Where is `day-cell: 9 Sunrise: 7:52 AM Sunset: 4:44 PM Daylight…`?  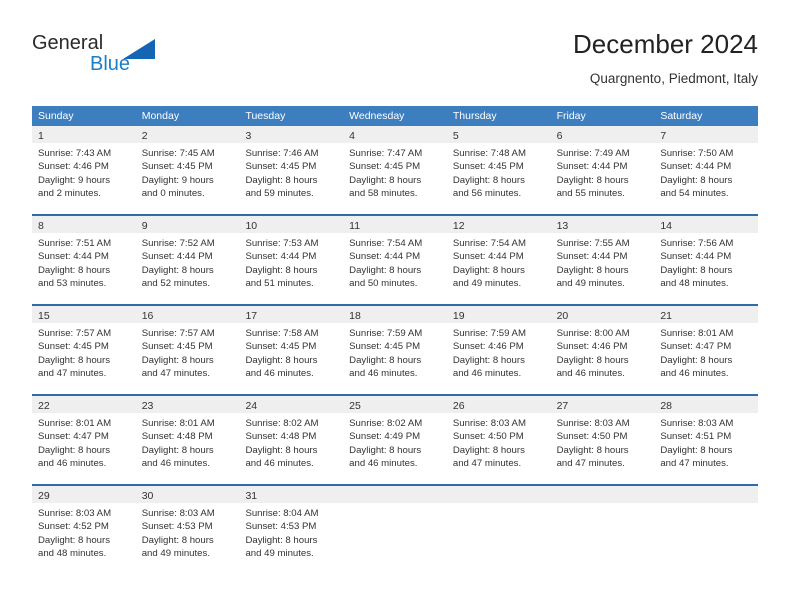
day-cell: 9 Sunrise: 7:52 AM Sunset: 4:44 PM Daylight… is located at coordinates (187, 260).